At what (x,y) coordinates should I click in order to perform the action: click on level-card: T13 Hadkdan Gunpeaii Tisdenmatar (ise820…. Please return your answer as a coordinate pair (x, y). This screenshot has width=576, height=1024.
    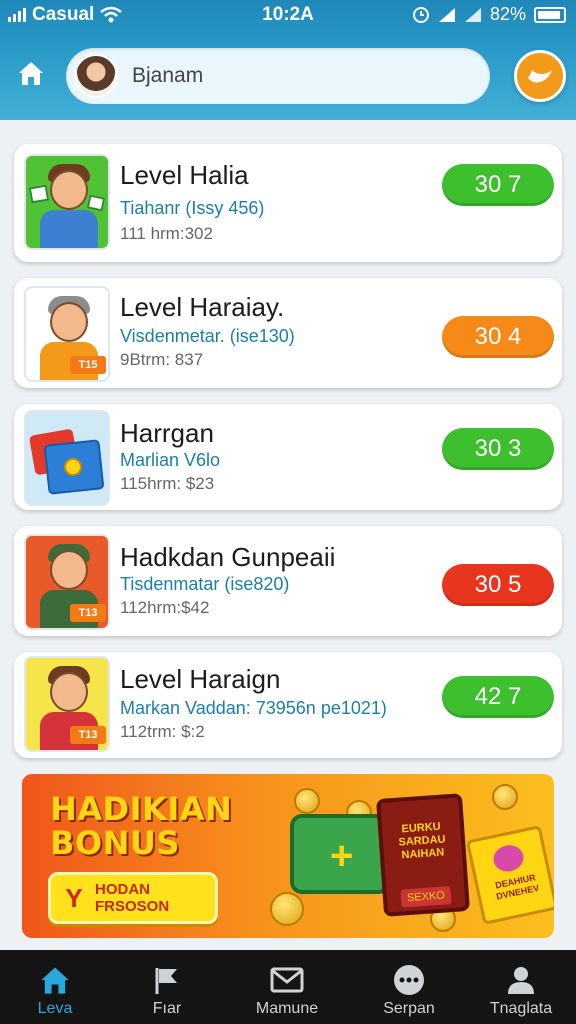
    Looking at the image, I should click on (288, 581).